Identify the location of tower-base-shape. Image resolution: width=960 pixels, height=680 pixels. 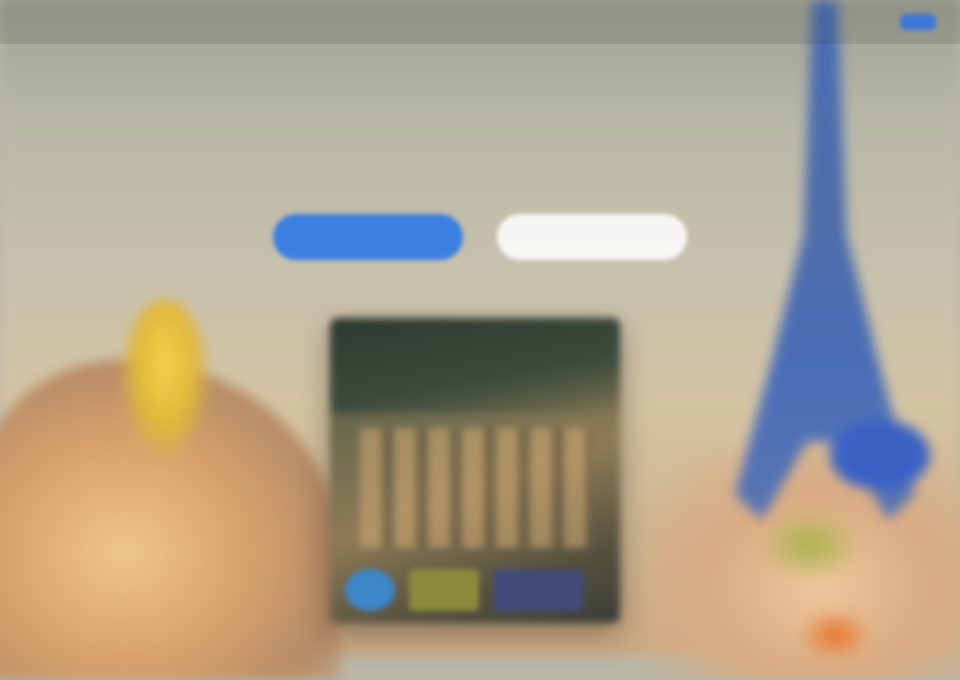
(880, 455).